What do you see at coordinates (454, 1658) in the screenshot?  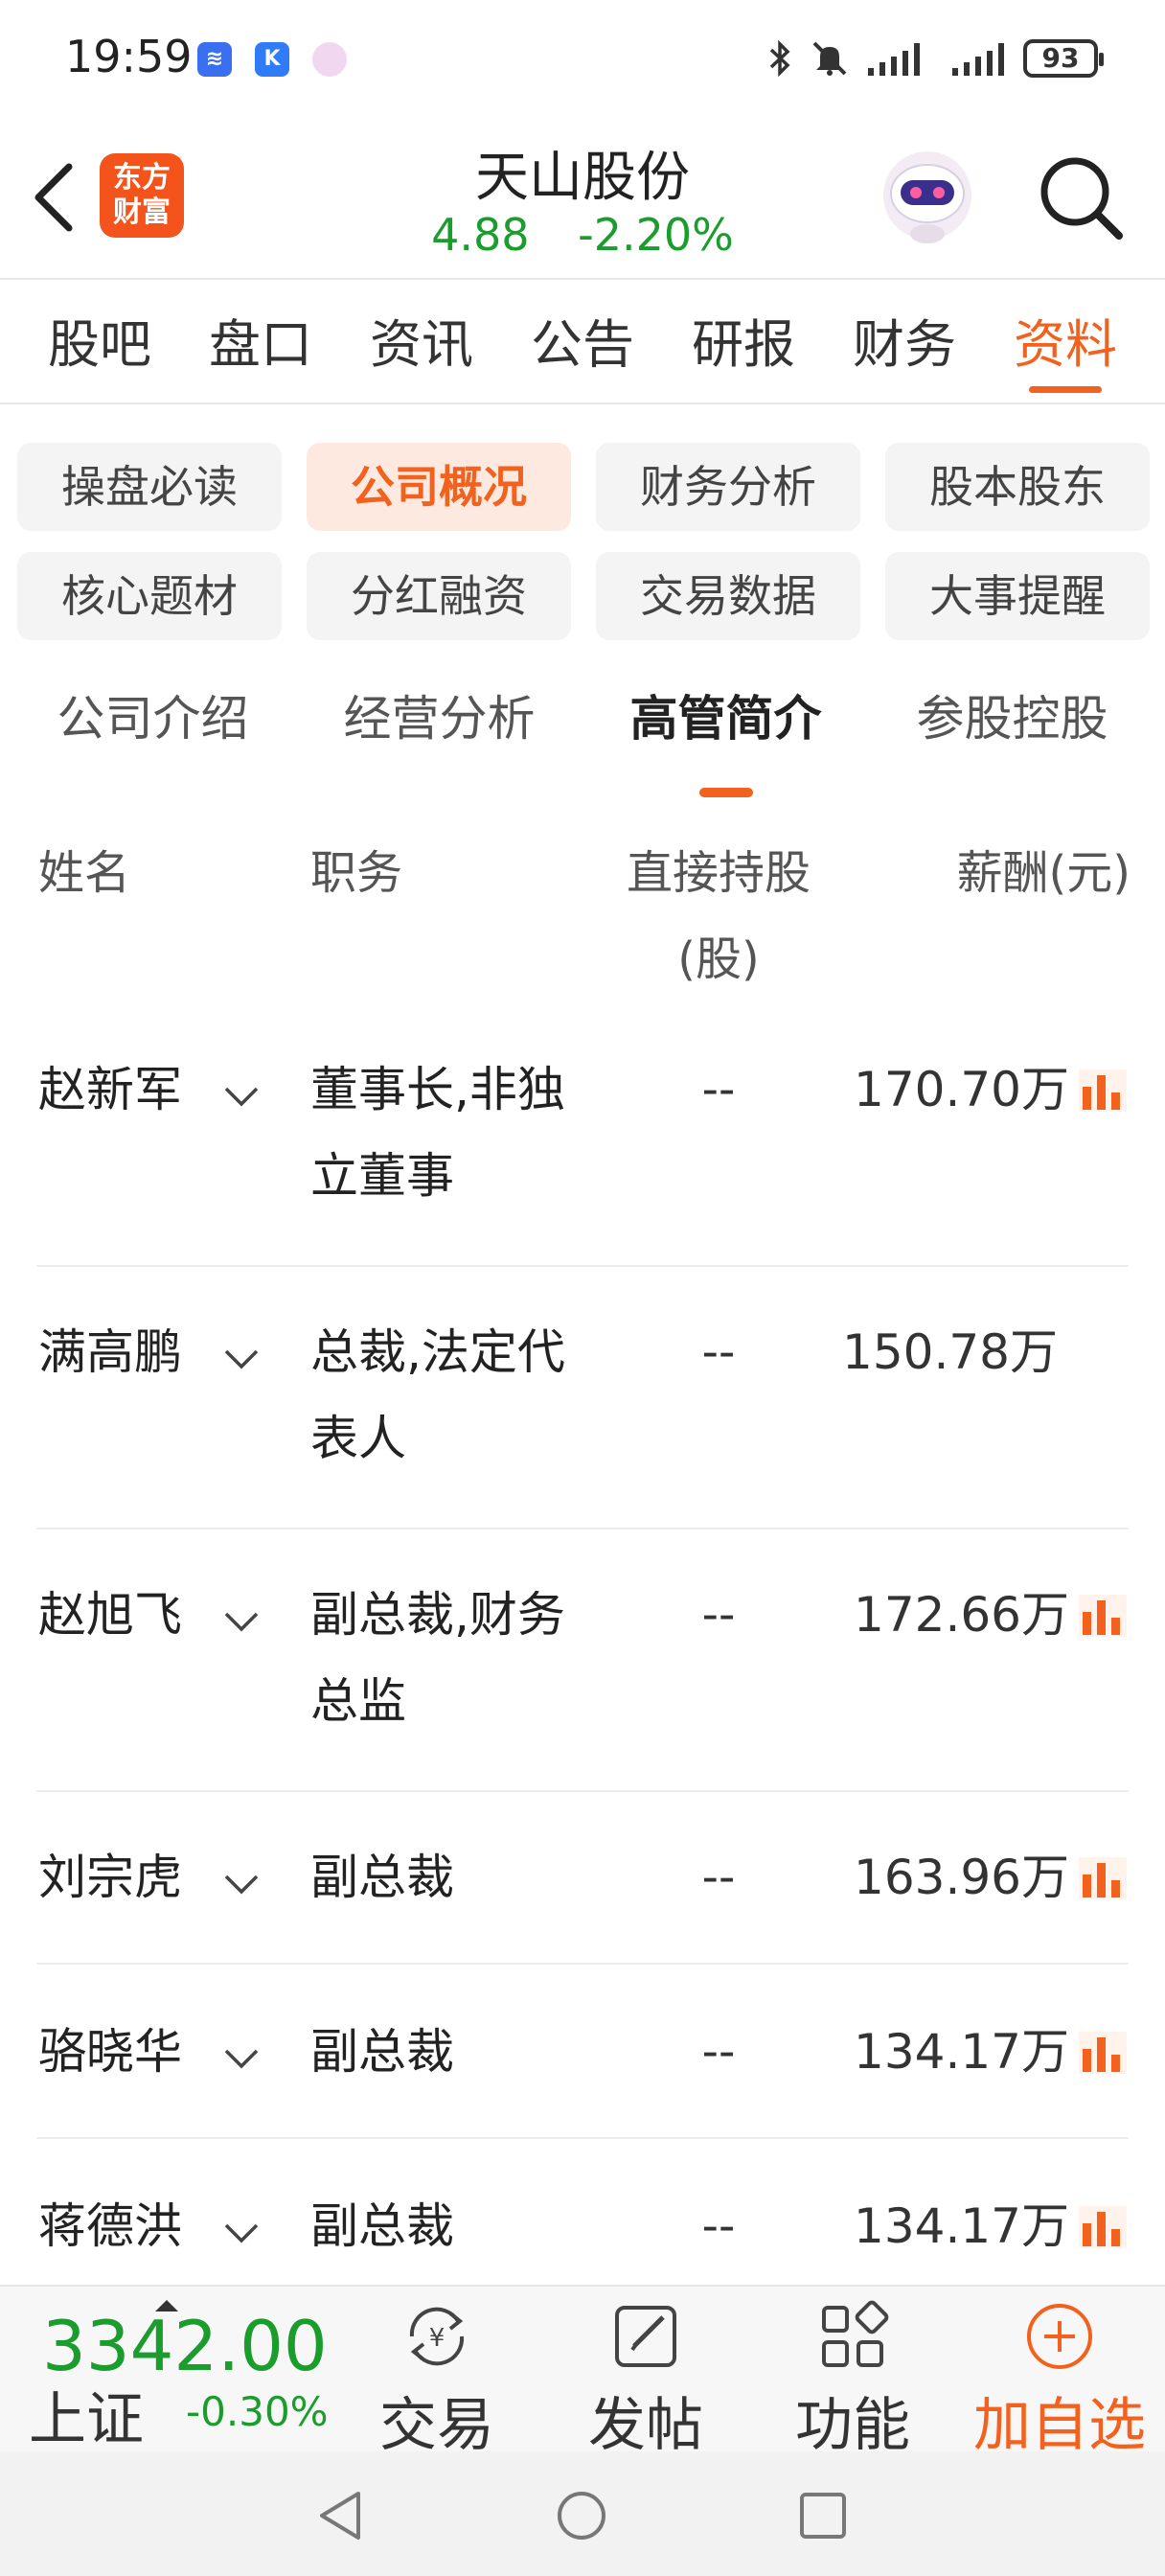 I see `exec-role: 副总裁,财务 总监` at bounding box center [454, 1658].